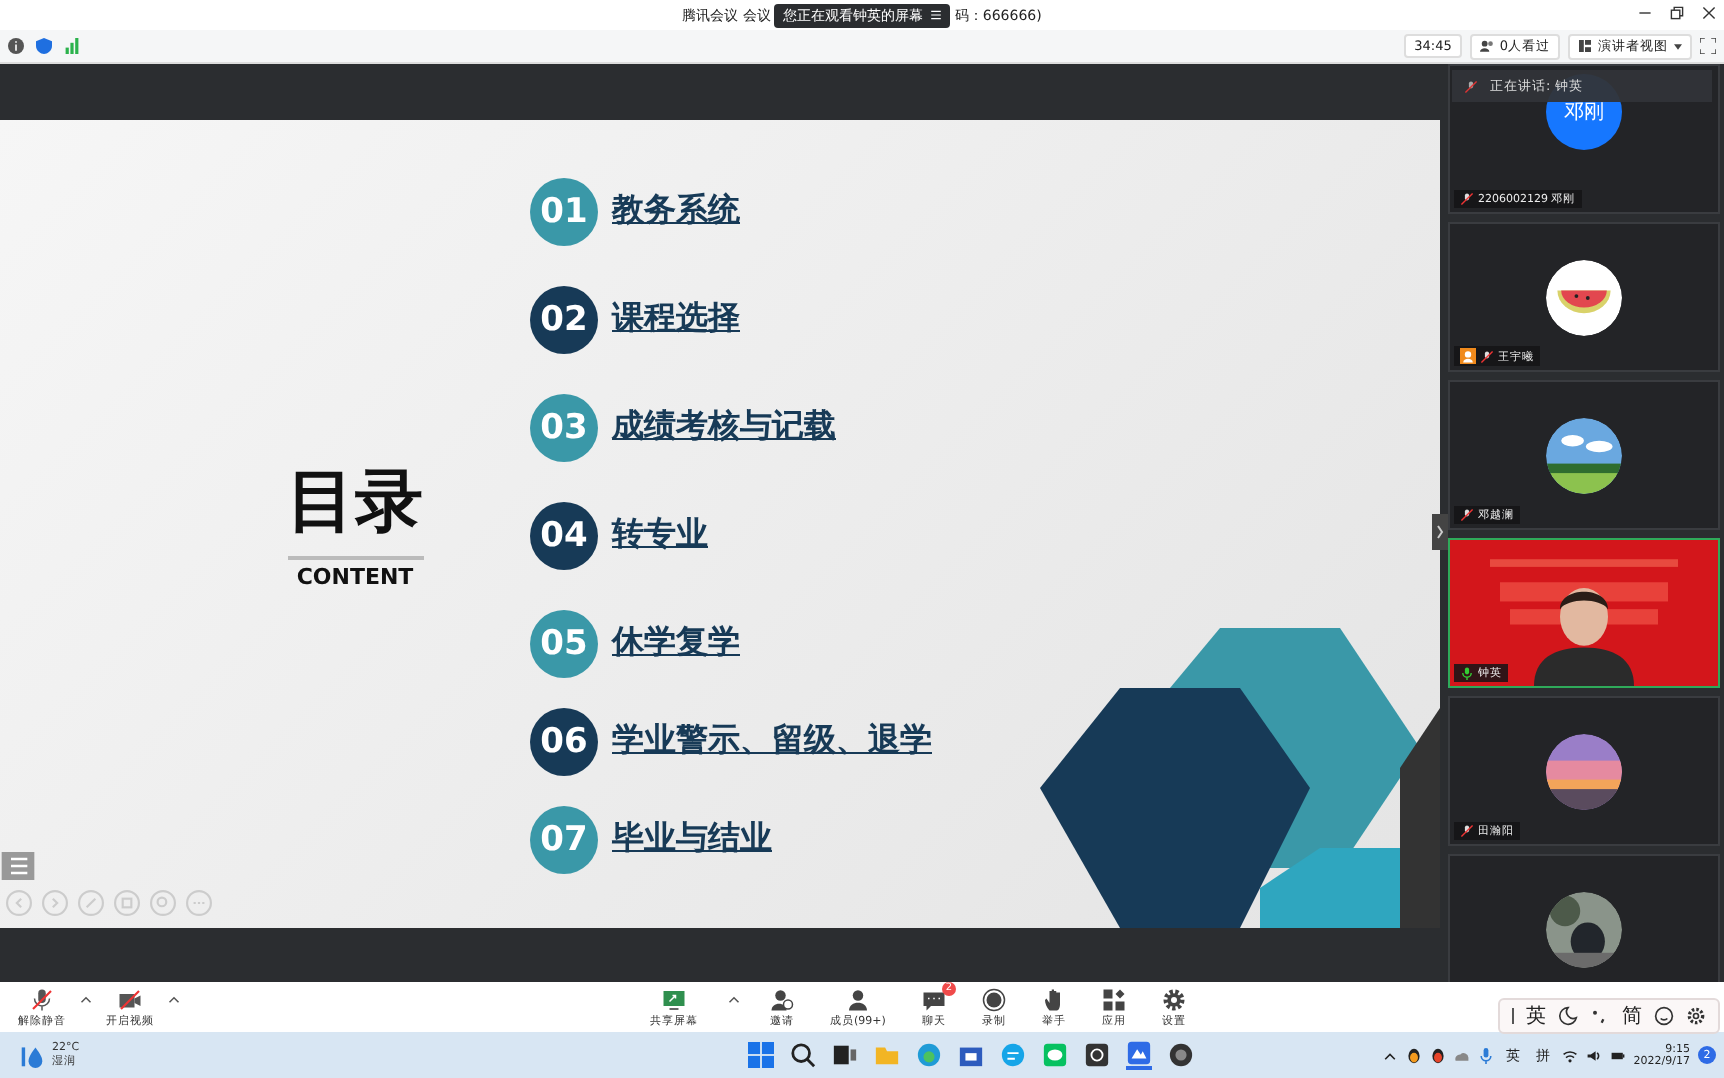  I want to click on close-icon, so click(1709, 13).